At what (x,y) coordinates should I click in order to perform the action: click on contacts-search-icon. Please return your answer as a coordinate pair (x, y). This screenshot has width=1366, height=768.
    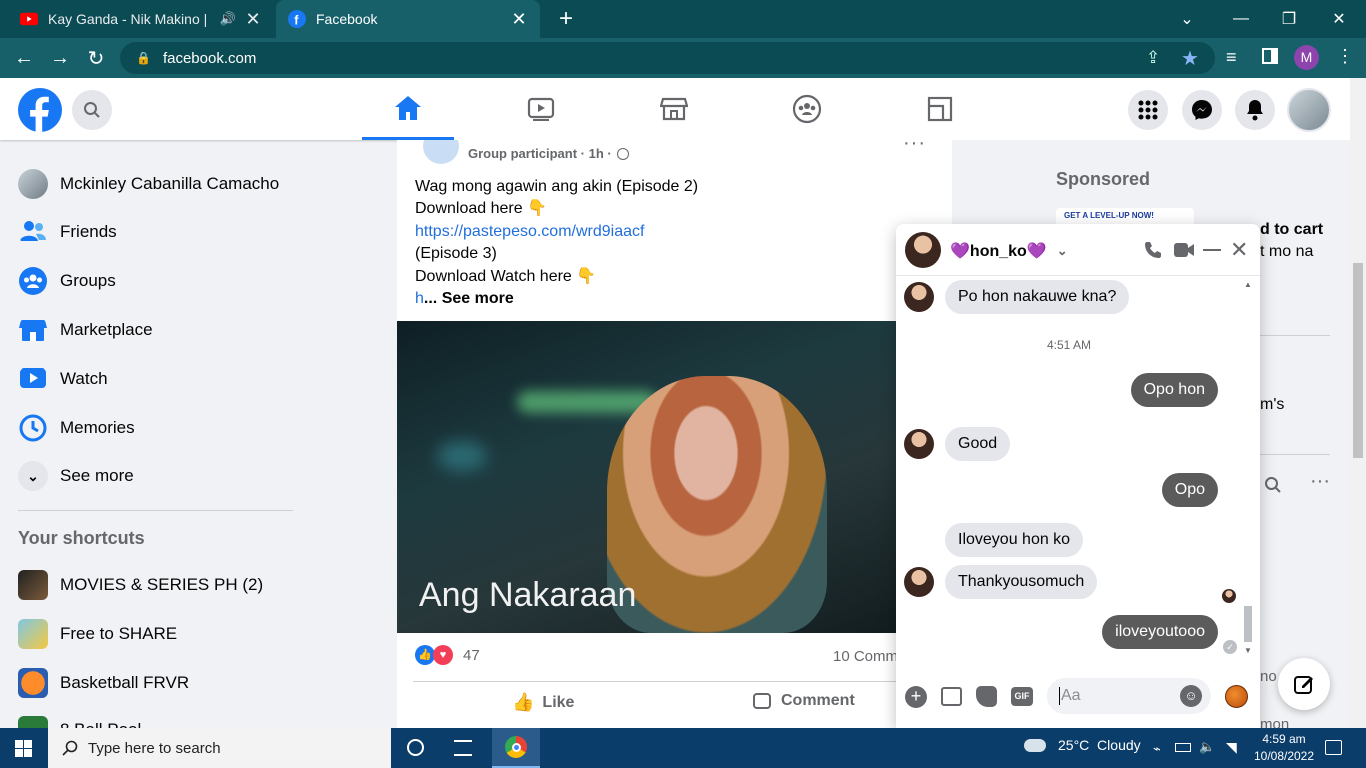
    Looking at the image, I should click on (1273, 485).